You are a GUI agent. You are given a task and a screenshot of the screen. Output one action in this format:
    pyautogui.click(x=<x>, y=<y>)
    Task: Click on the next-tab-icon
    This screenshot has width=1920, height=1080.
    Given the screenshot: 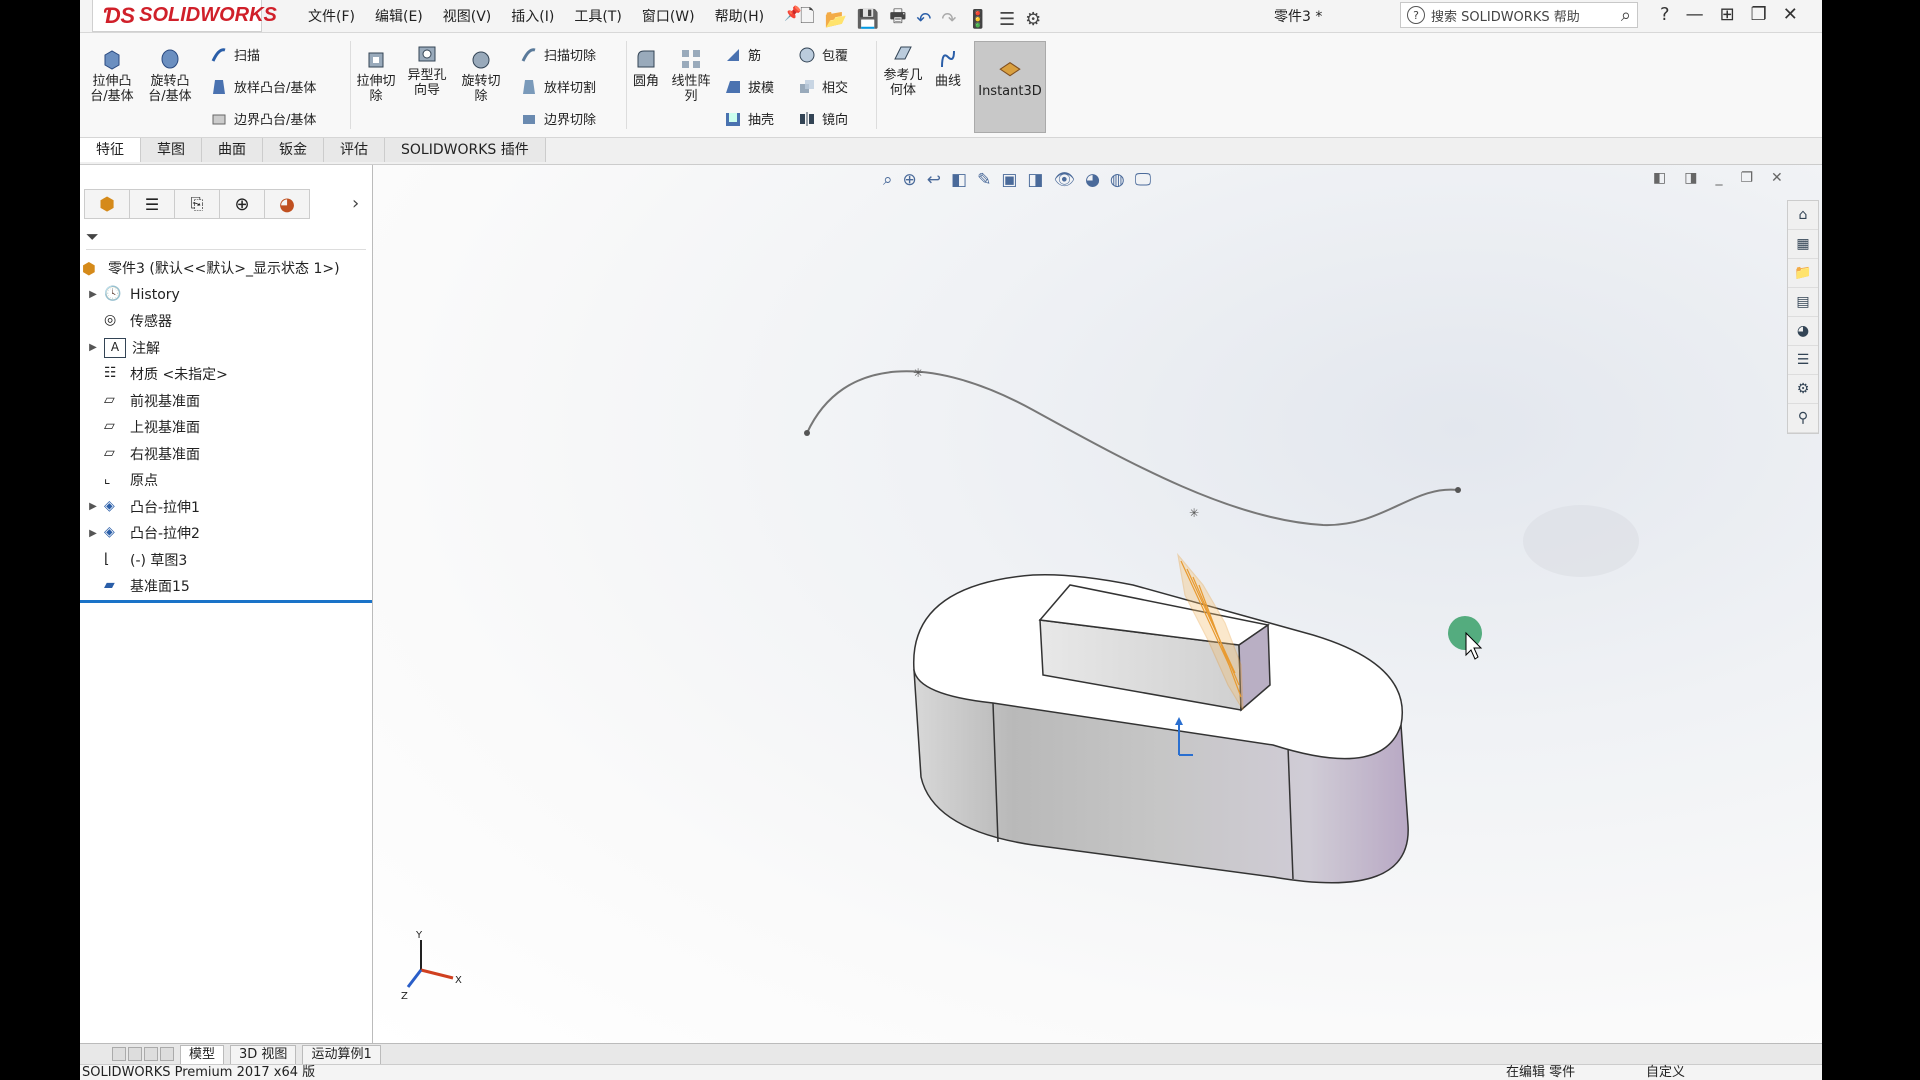 What is the action you would take?
    pyautogui.click(x=151, y=1054)
    